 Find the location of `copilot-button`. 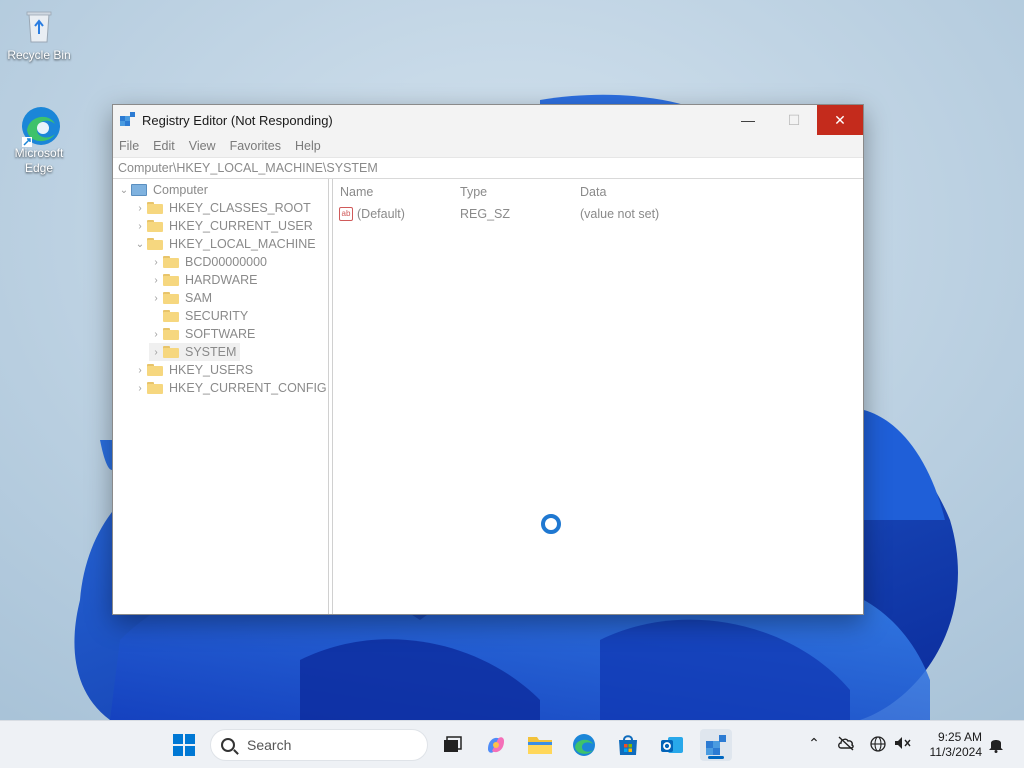

copilot-button is located at coordinates (496, 745).